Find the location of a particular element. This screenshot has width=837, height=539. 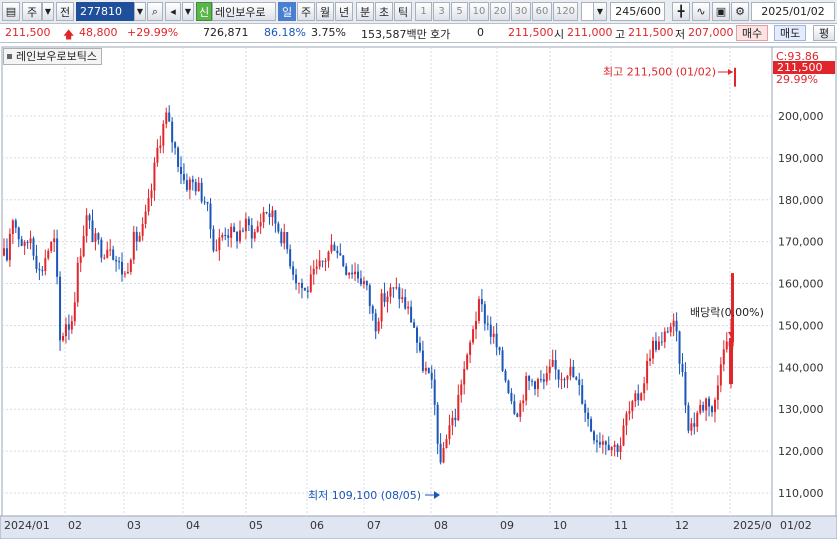

code-dropdown-icon: ▼ is located at coordinates (140, 11).